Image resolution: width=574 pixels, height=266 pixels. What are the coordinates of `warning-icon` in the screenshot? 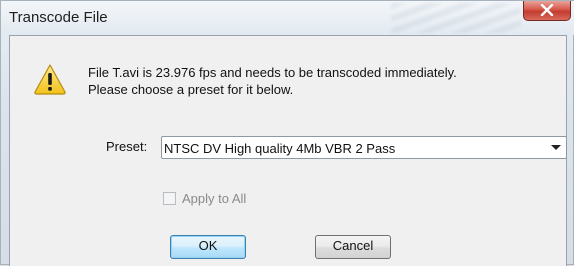 It's located at (50, 79).